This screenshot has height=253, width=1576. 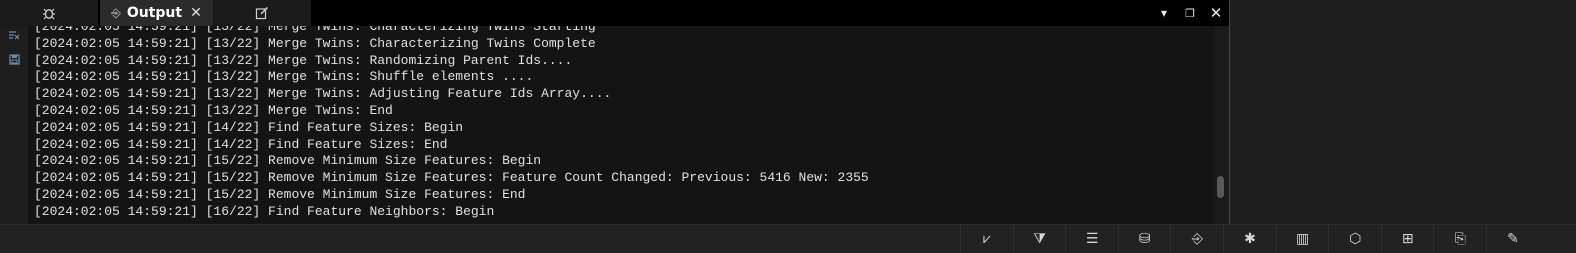 I want to click on filter-list-icon: ⩗, so click(x=986, y=239).